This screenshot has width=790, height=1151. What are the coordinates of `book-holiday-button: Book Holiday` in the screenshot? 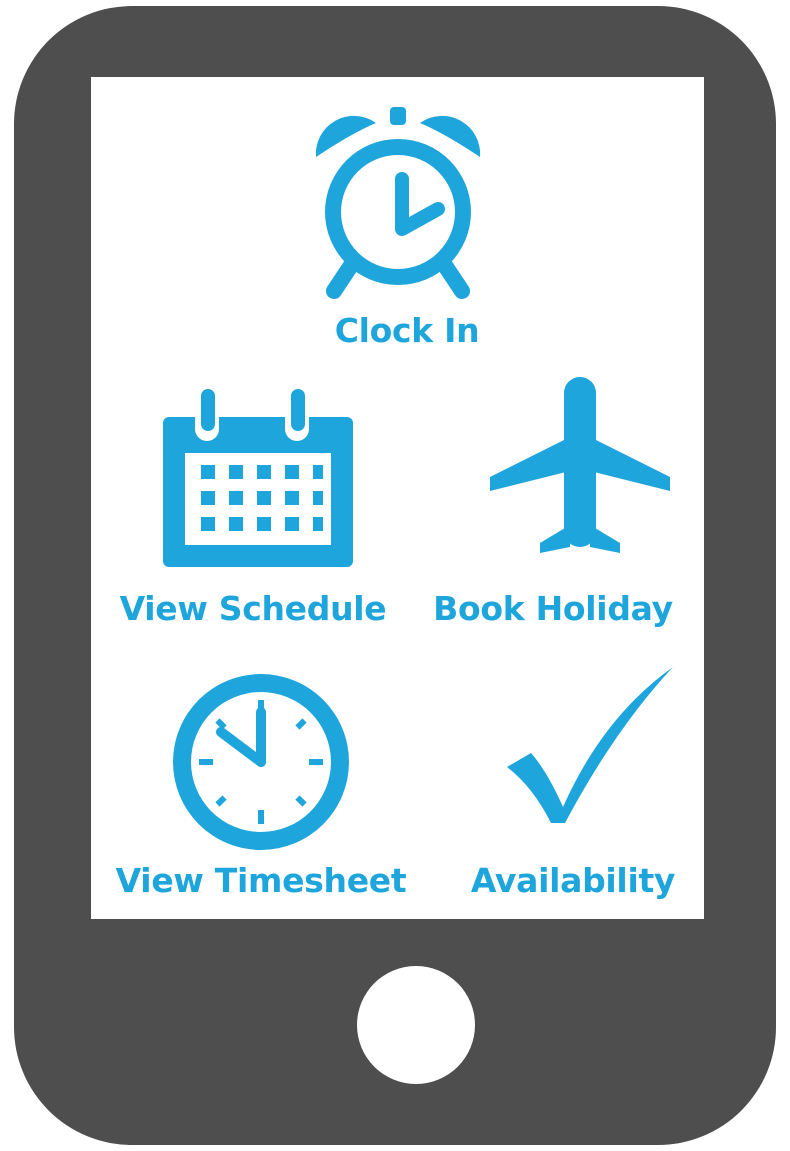 It's located at (550, 507).